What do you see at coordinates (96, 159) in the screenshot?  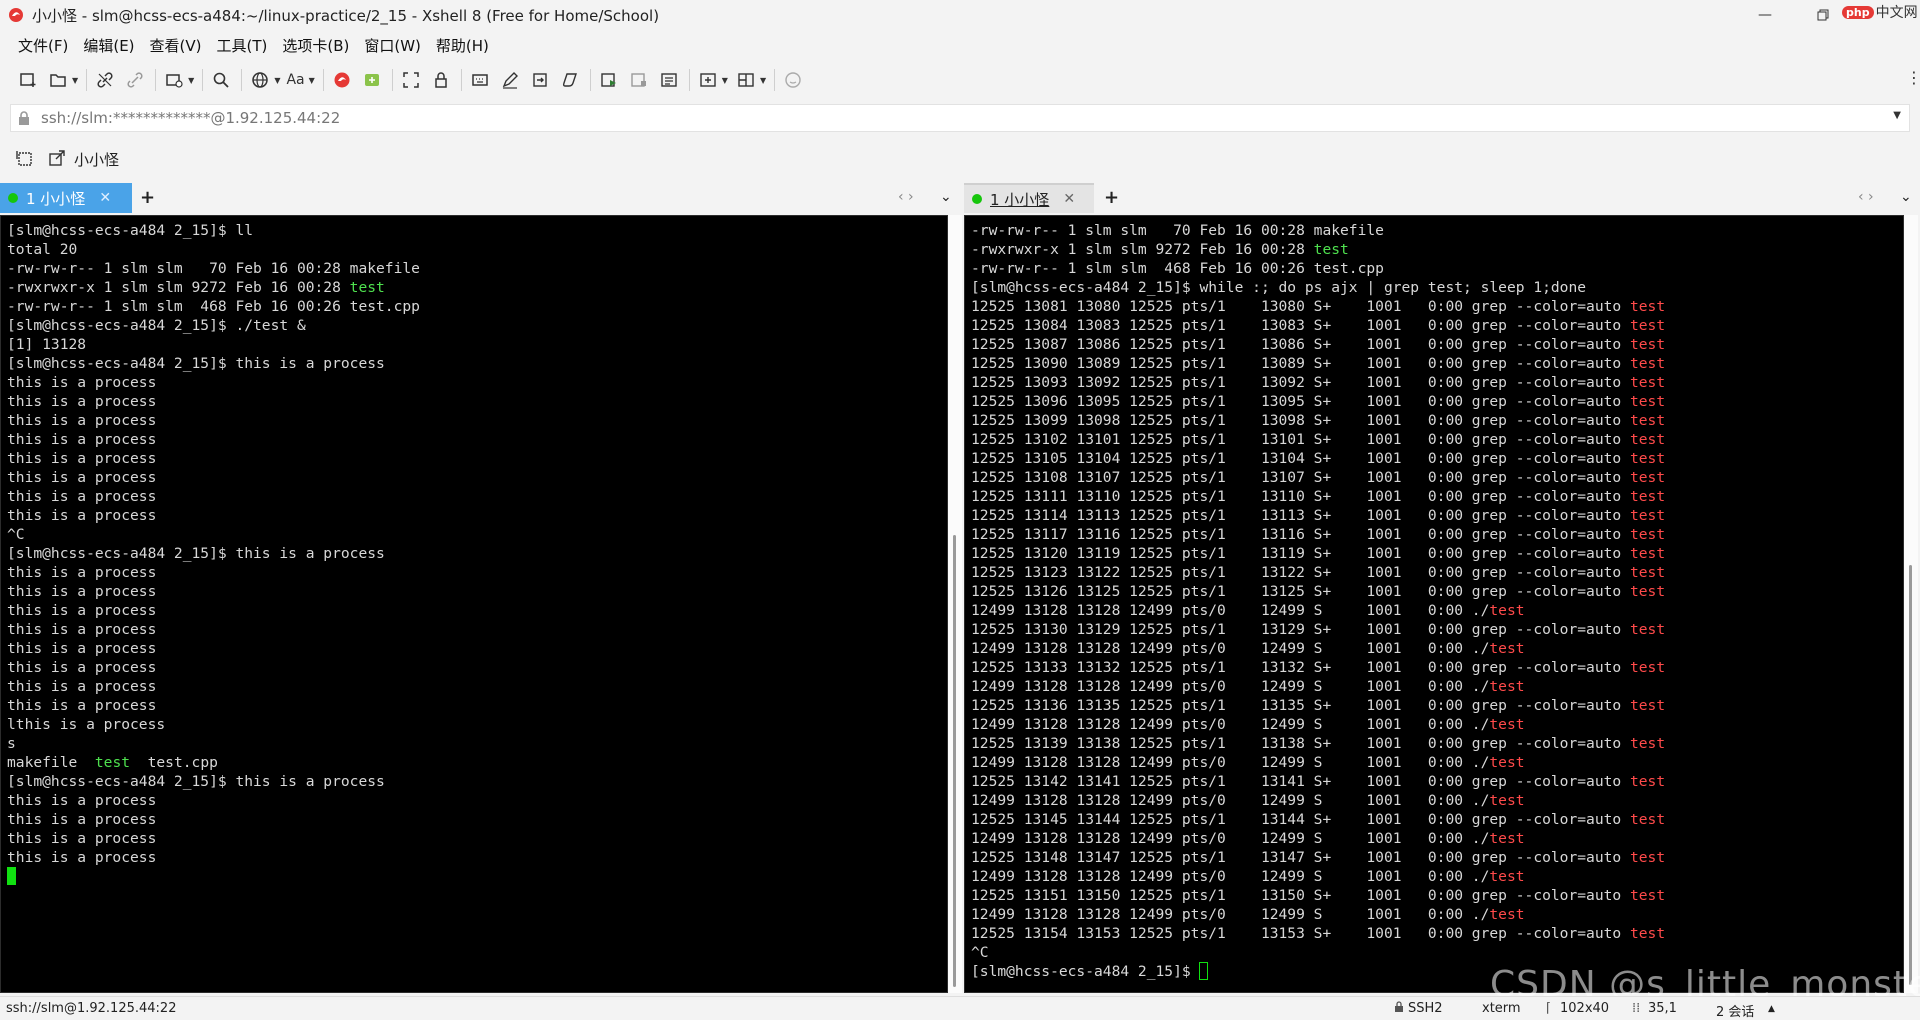 I see `session-name: 小小怪` at bounding box center [96, 159].